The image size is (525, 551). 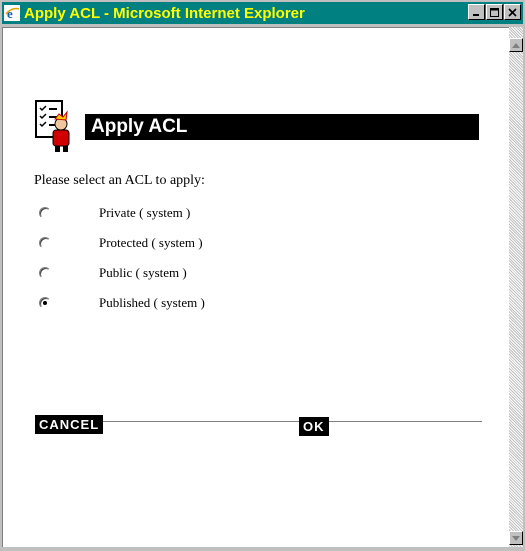 I want to click on acl-option-protected: Protected ( system ), so click(x=121, y=242).